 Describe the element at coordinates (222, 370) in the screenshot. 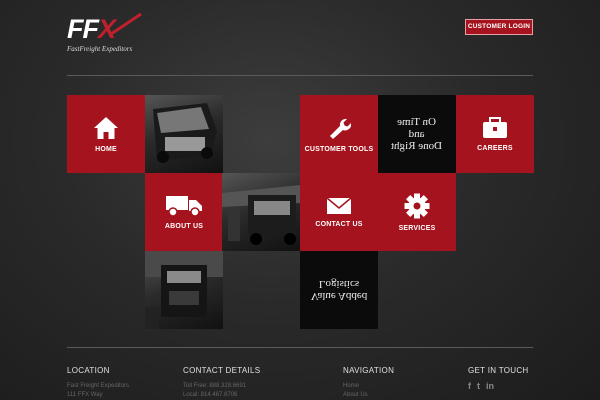

I see `contact-heading: CONTACT DETAILS` at that location.